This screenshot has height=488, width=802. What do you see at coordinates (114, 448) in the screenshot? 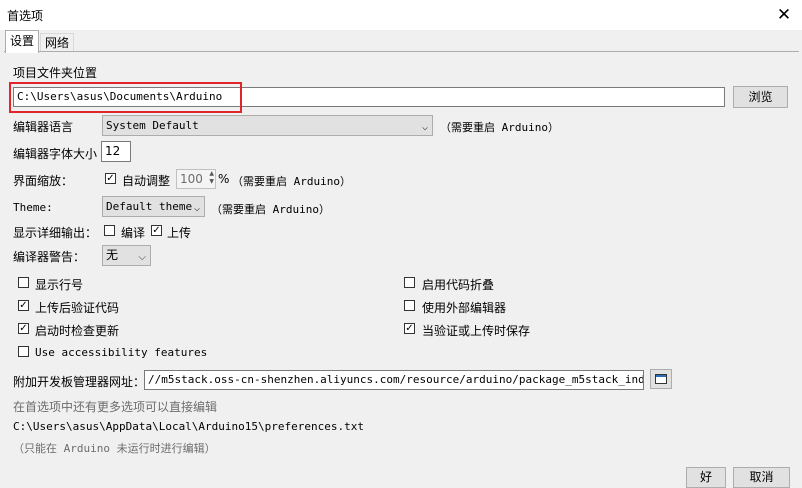
I see `edit-only-when-closed-note: （只能在 Arduino 未运行时进行编辑）` at bounding box center [114, 448].